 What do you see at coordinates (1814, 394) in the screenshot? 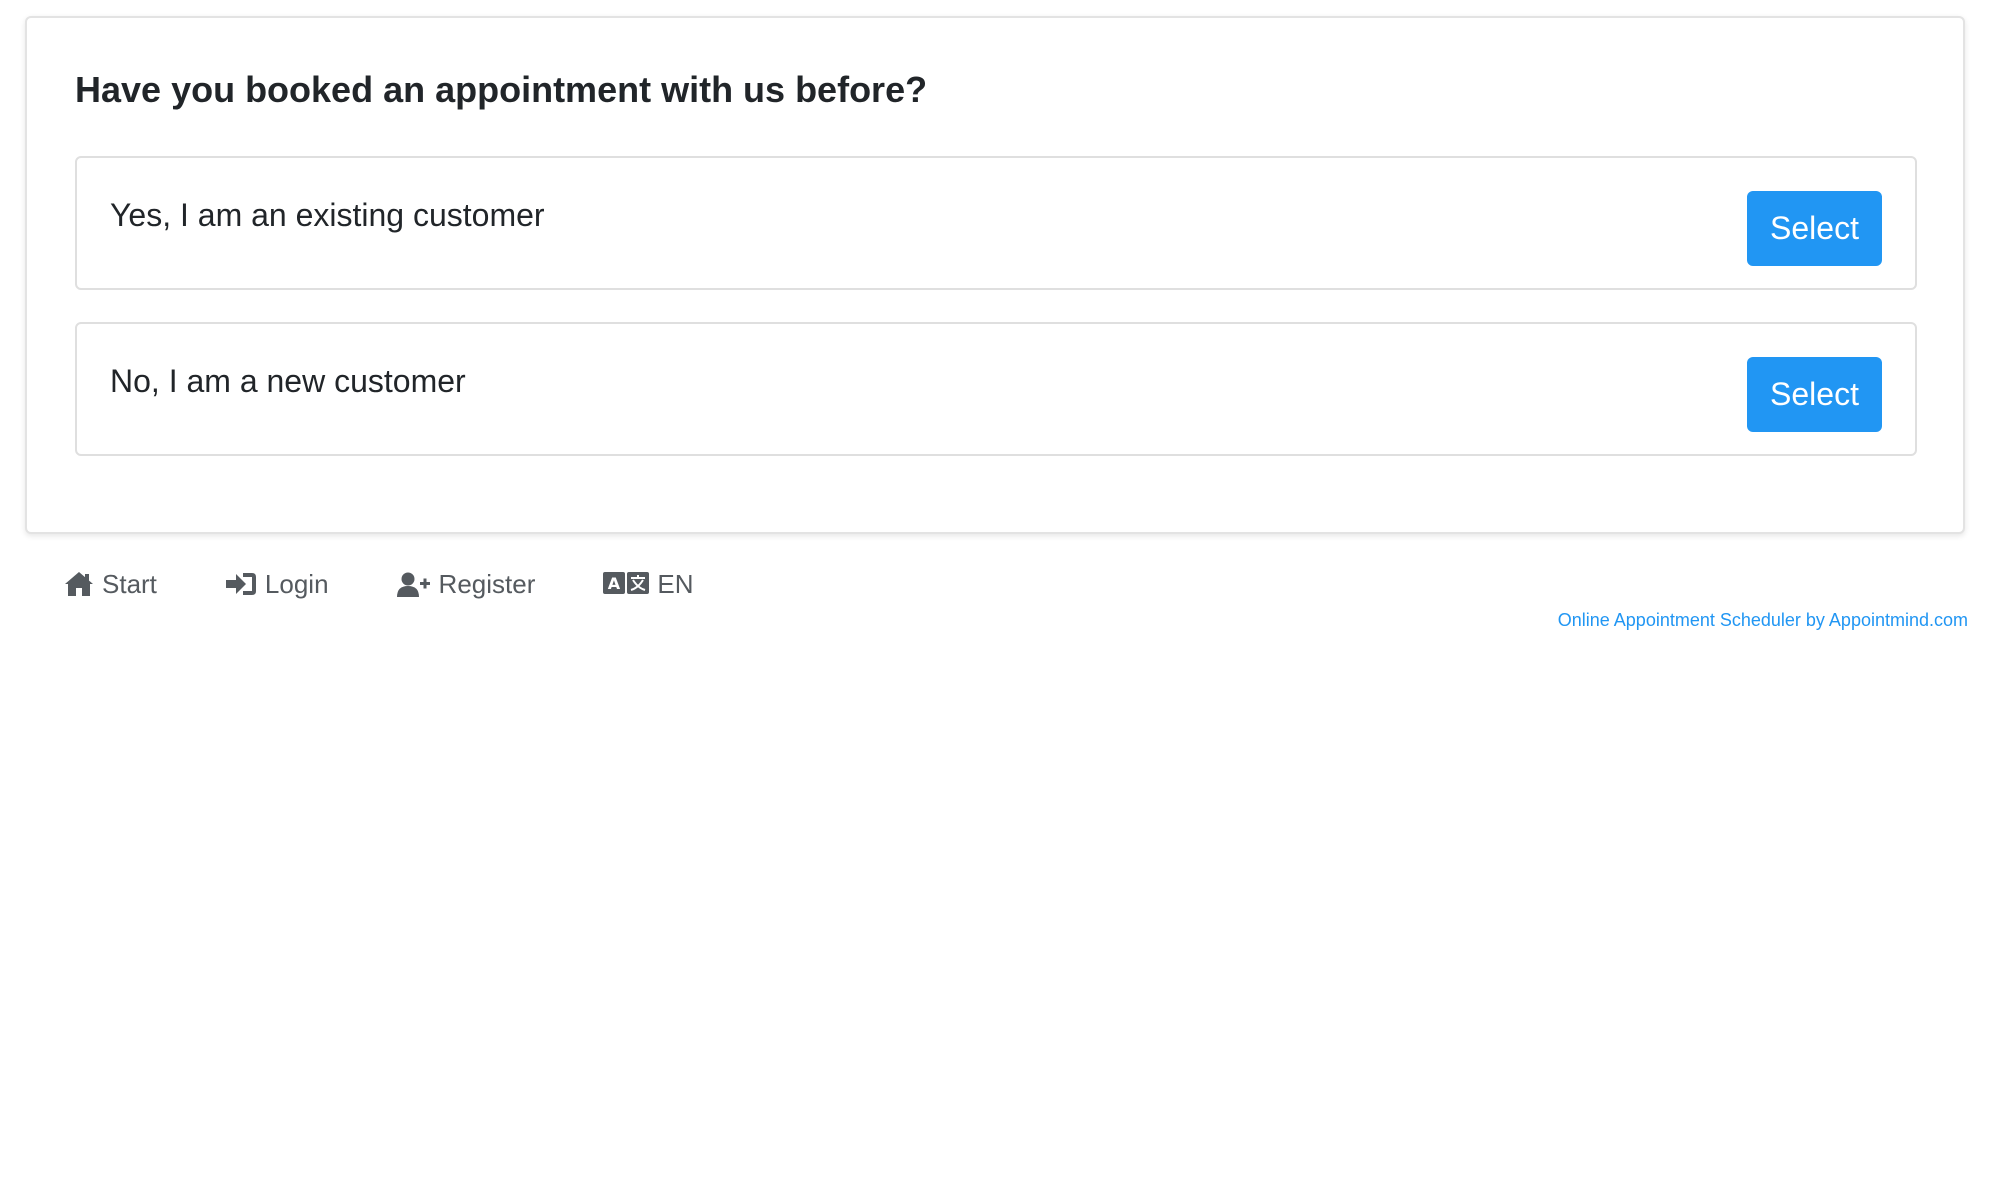
I see `select-new-customer-button: Select` at bounding box center [1814, 394].